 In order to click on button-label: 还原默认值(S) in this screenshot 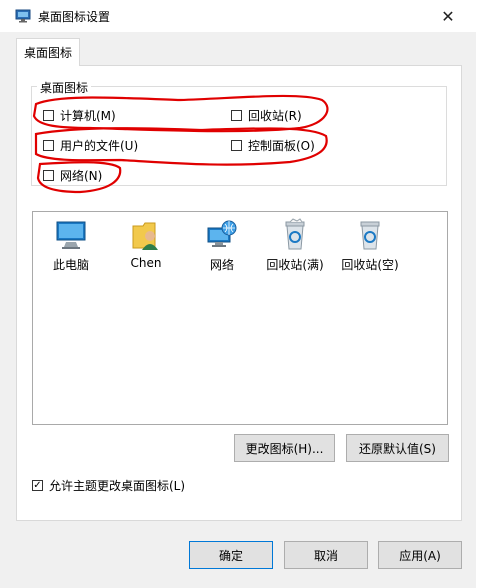, I will do `click(397, 448)`.